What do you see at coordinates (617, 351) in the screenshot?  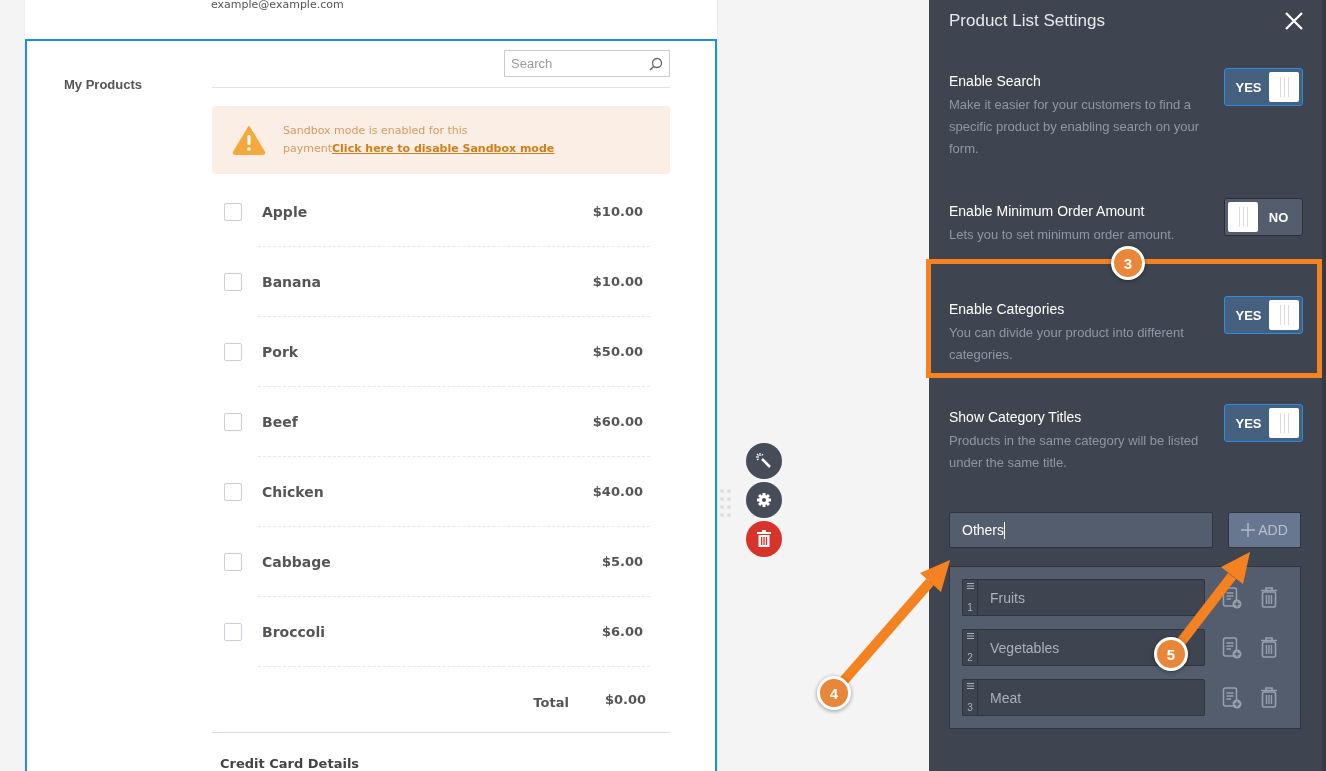 I see `product-price: $50.00` at bounding box center [617, 351].